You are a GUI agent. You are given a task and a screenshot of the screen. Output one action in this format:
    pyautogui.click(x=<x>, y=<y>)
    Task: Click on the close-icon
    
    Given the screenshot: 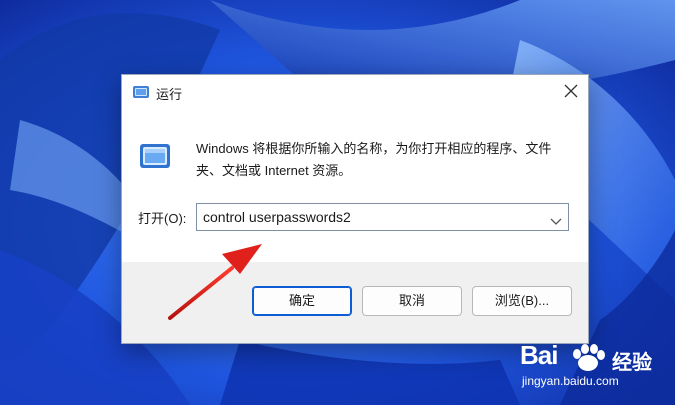 What is the action you would take?
    pyautogui.click(x=571, y=91)
    